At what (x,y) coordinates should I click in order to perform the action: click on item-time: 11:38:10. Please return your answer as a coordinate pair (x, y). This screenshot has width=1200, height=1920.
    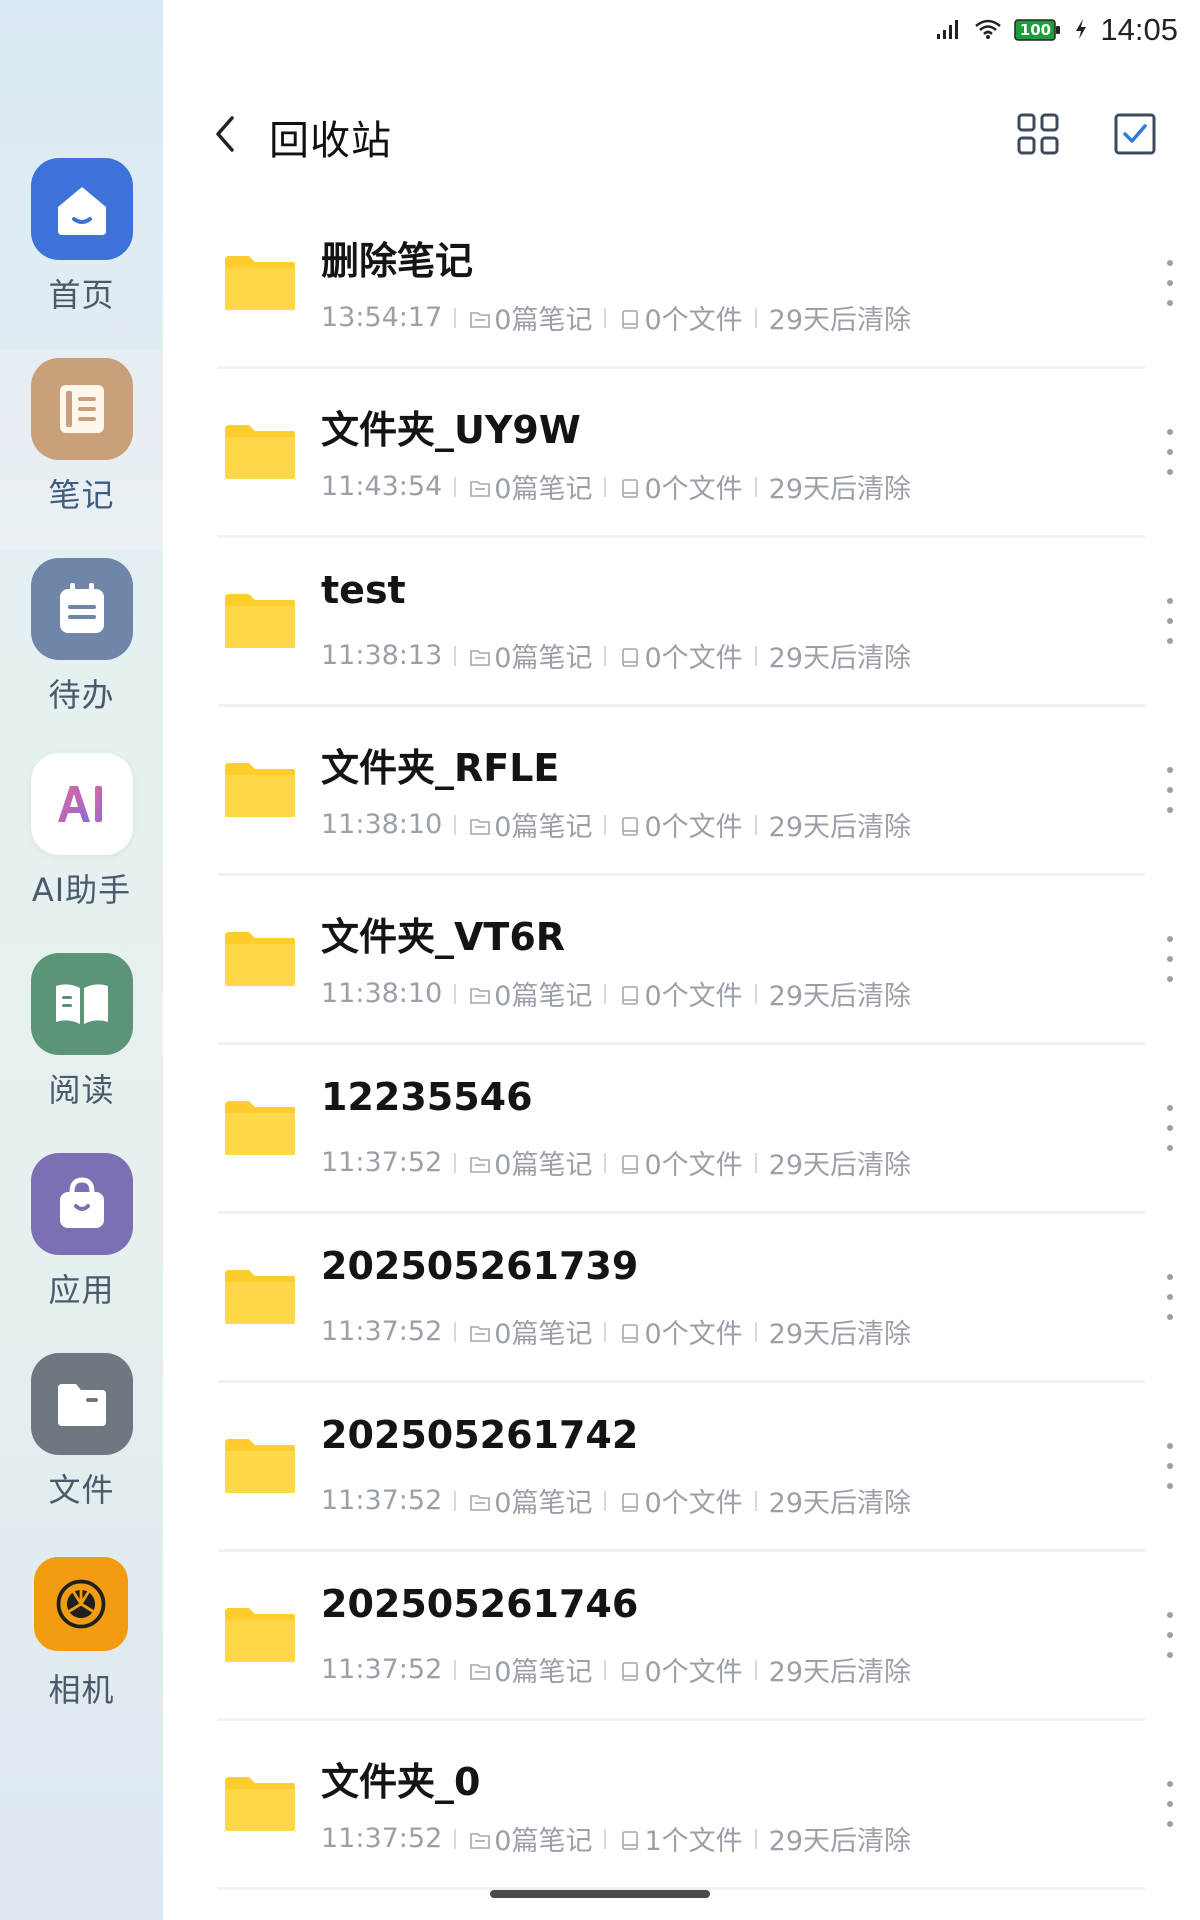
    Looking at the image, I should click on (382, 993).